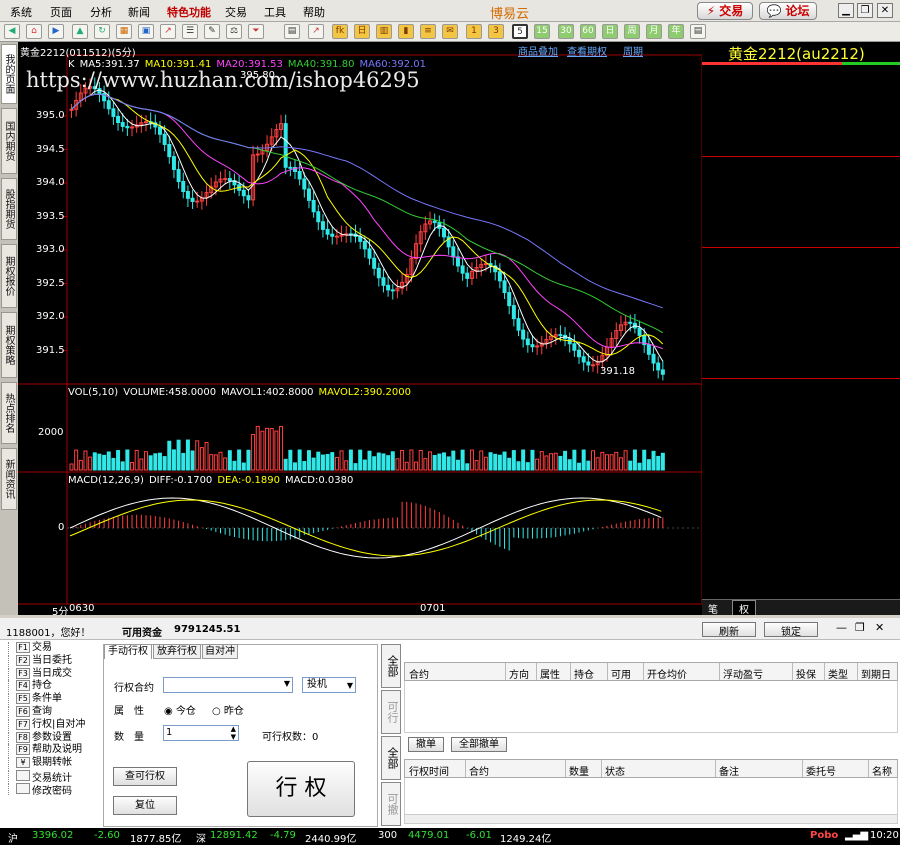  I want to click on trade-menu-item: F9 帮助及说明, so click(54, 750).